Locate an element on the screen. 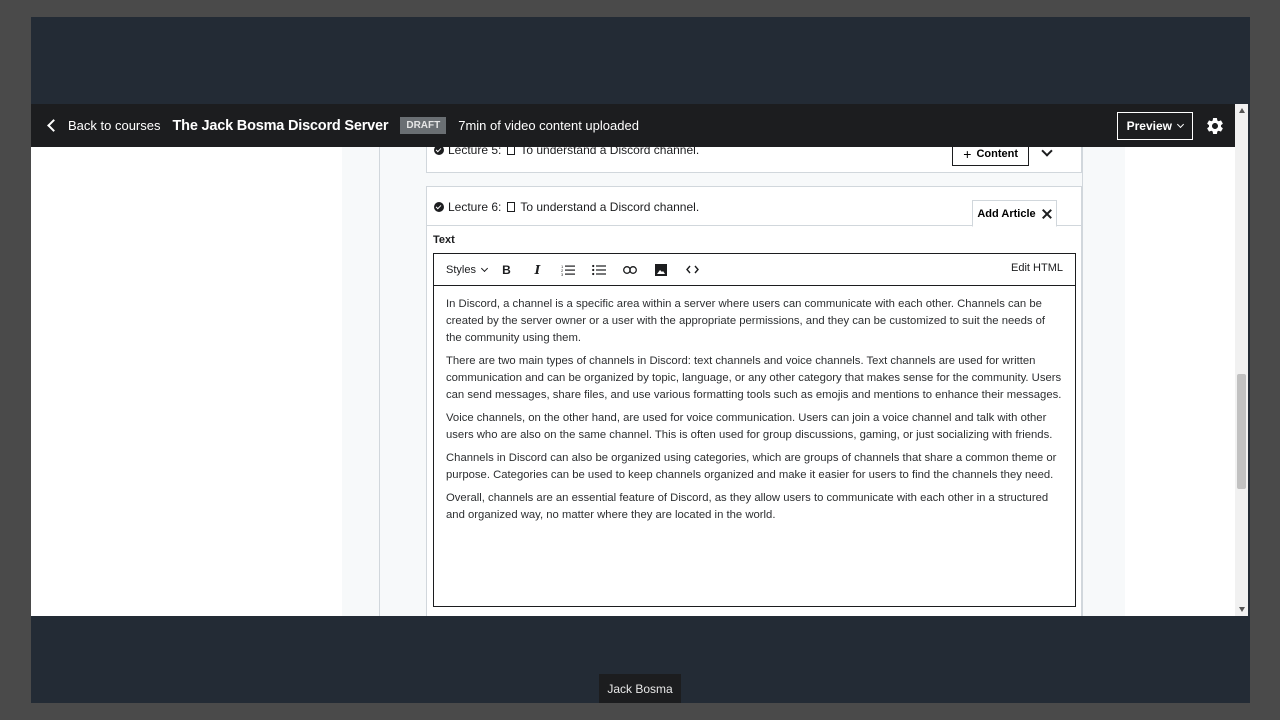  close-icon is located at coordinates (1047, 214).